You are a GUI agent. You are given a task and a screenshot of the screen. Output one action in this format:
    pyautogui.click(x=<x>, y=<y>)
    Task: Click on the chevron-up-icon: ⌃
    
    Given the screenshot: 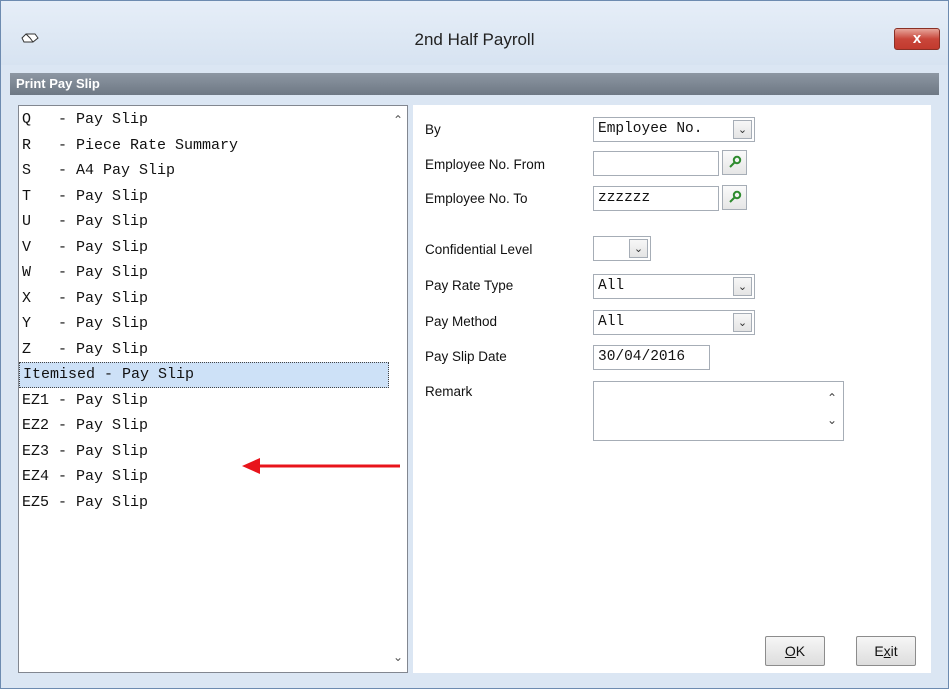 What is the action you would take?
    pyautogui.click(x=832, y=398)
    